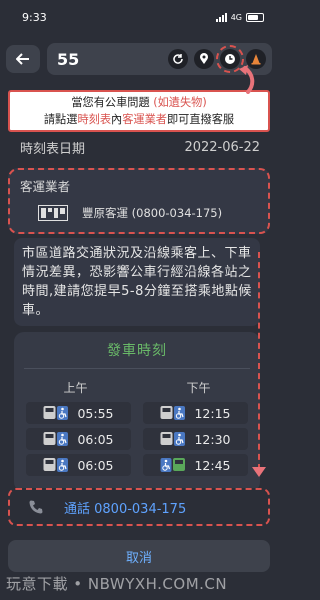 Image resolution: width=320 pixels, height=600 pixels. I want to click on map-pin-icon, so click(204, 58).